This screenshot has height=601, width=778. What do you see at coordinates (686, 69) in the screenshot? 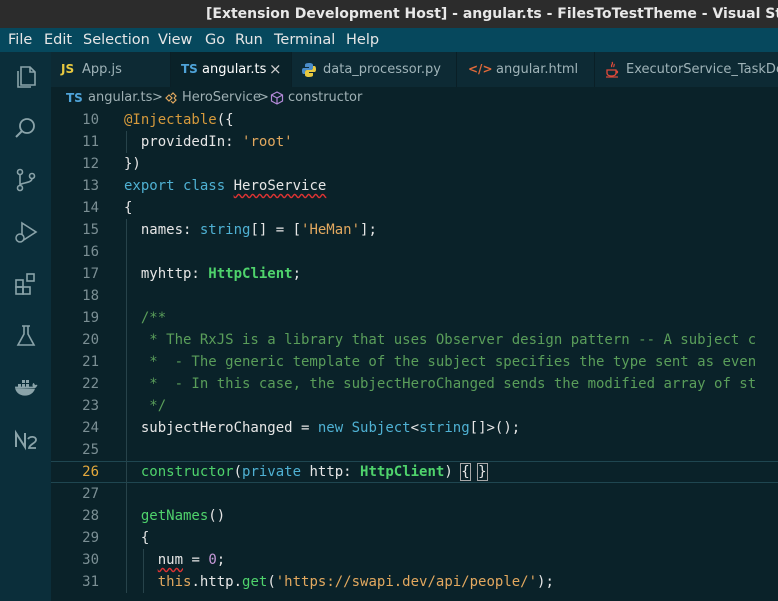
I see `tab-executorservice: ExecutorService_TaskDep` at bounding box center [686, 69].